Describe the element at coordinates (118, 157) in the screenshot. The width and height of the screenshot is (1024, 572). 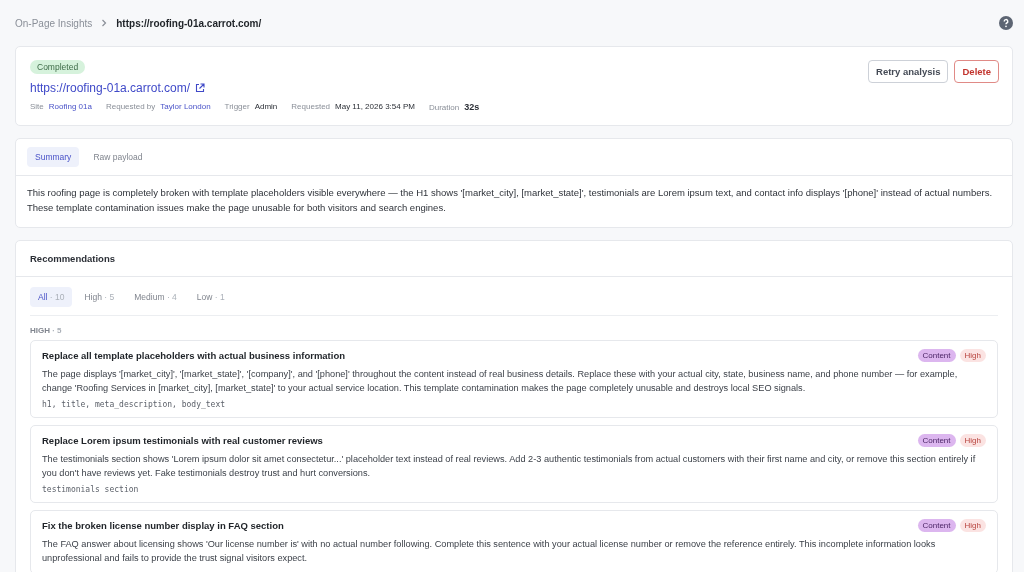
I see `tab: Raw payload` at that location.